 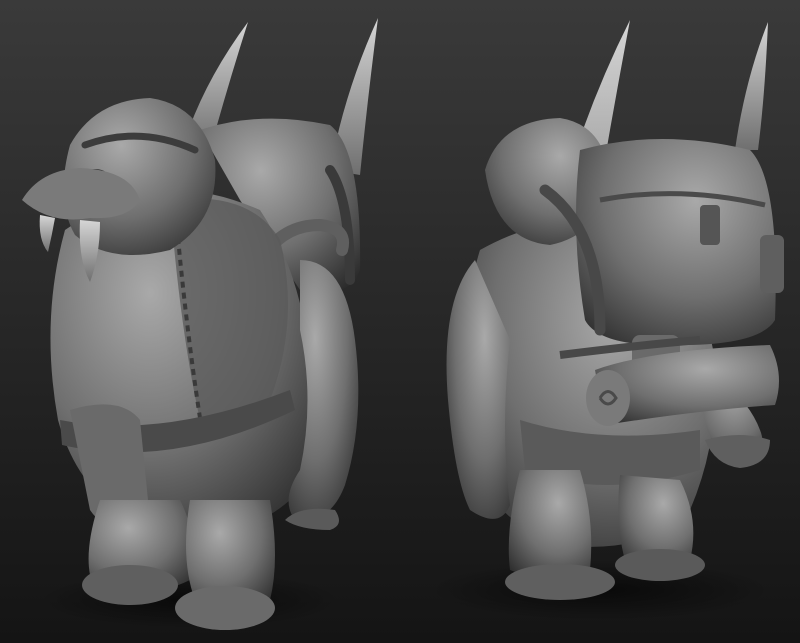 What do you see at coordinates (550, 525) in the screenshot?
I see `back-left-leg` at bounding box center [550, 525].